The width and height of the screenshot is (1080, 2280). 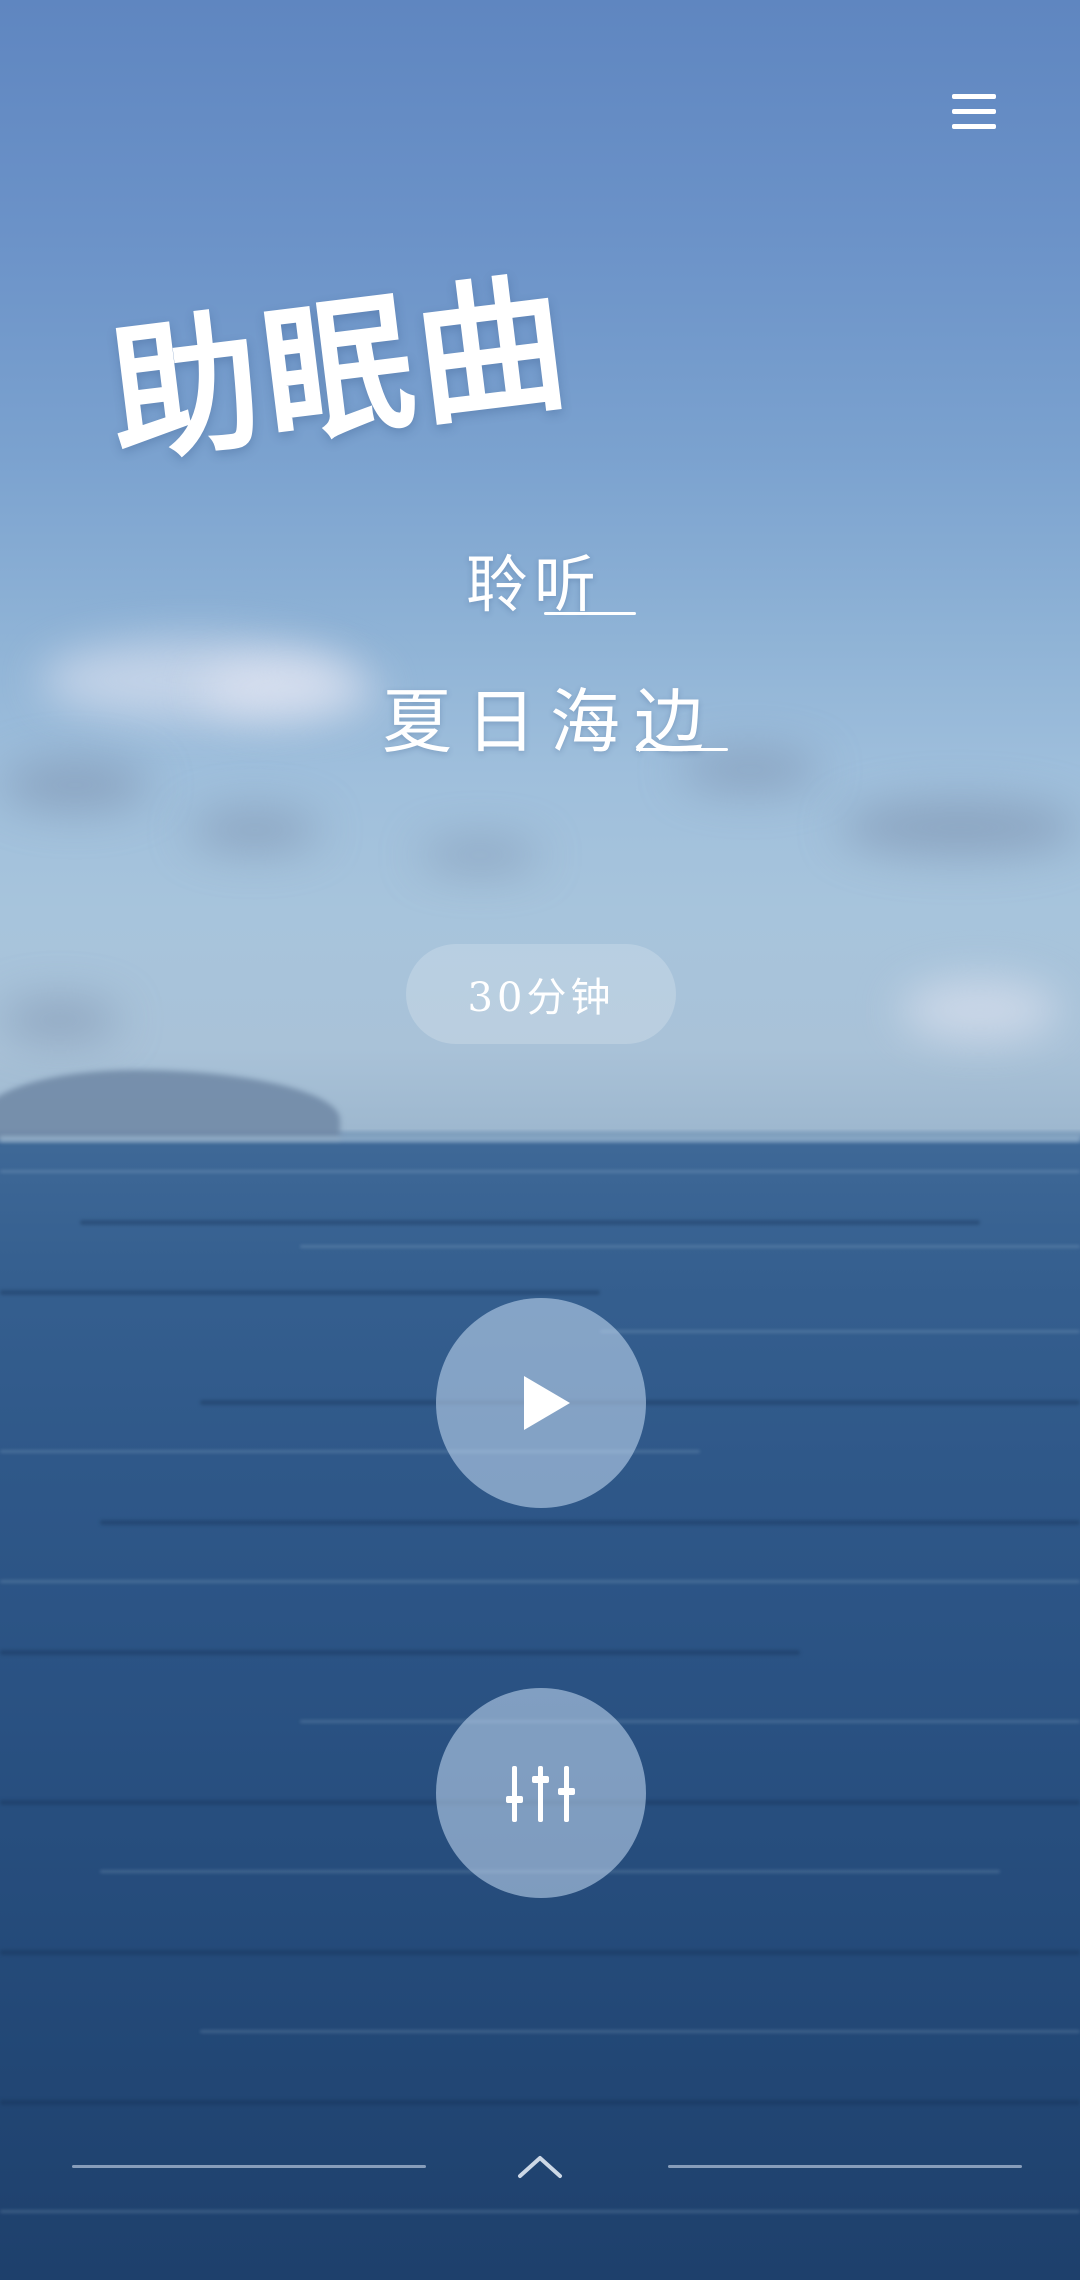 I want to click on play-icon, so click(x=547, y=1403).